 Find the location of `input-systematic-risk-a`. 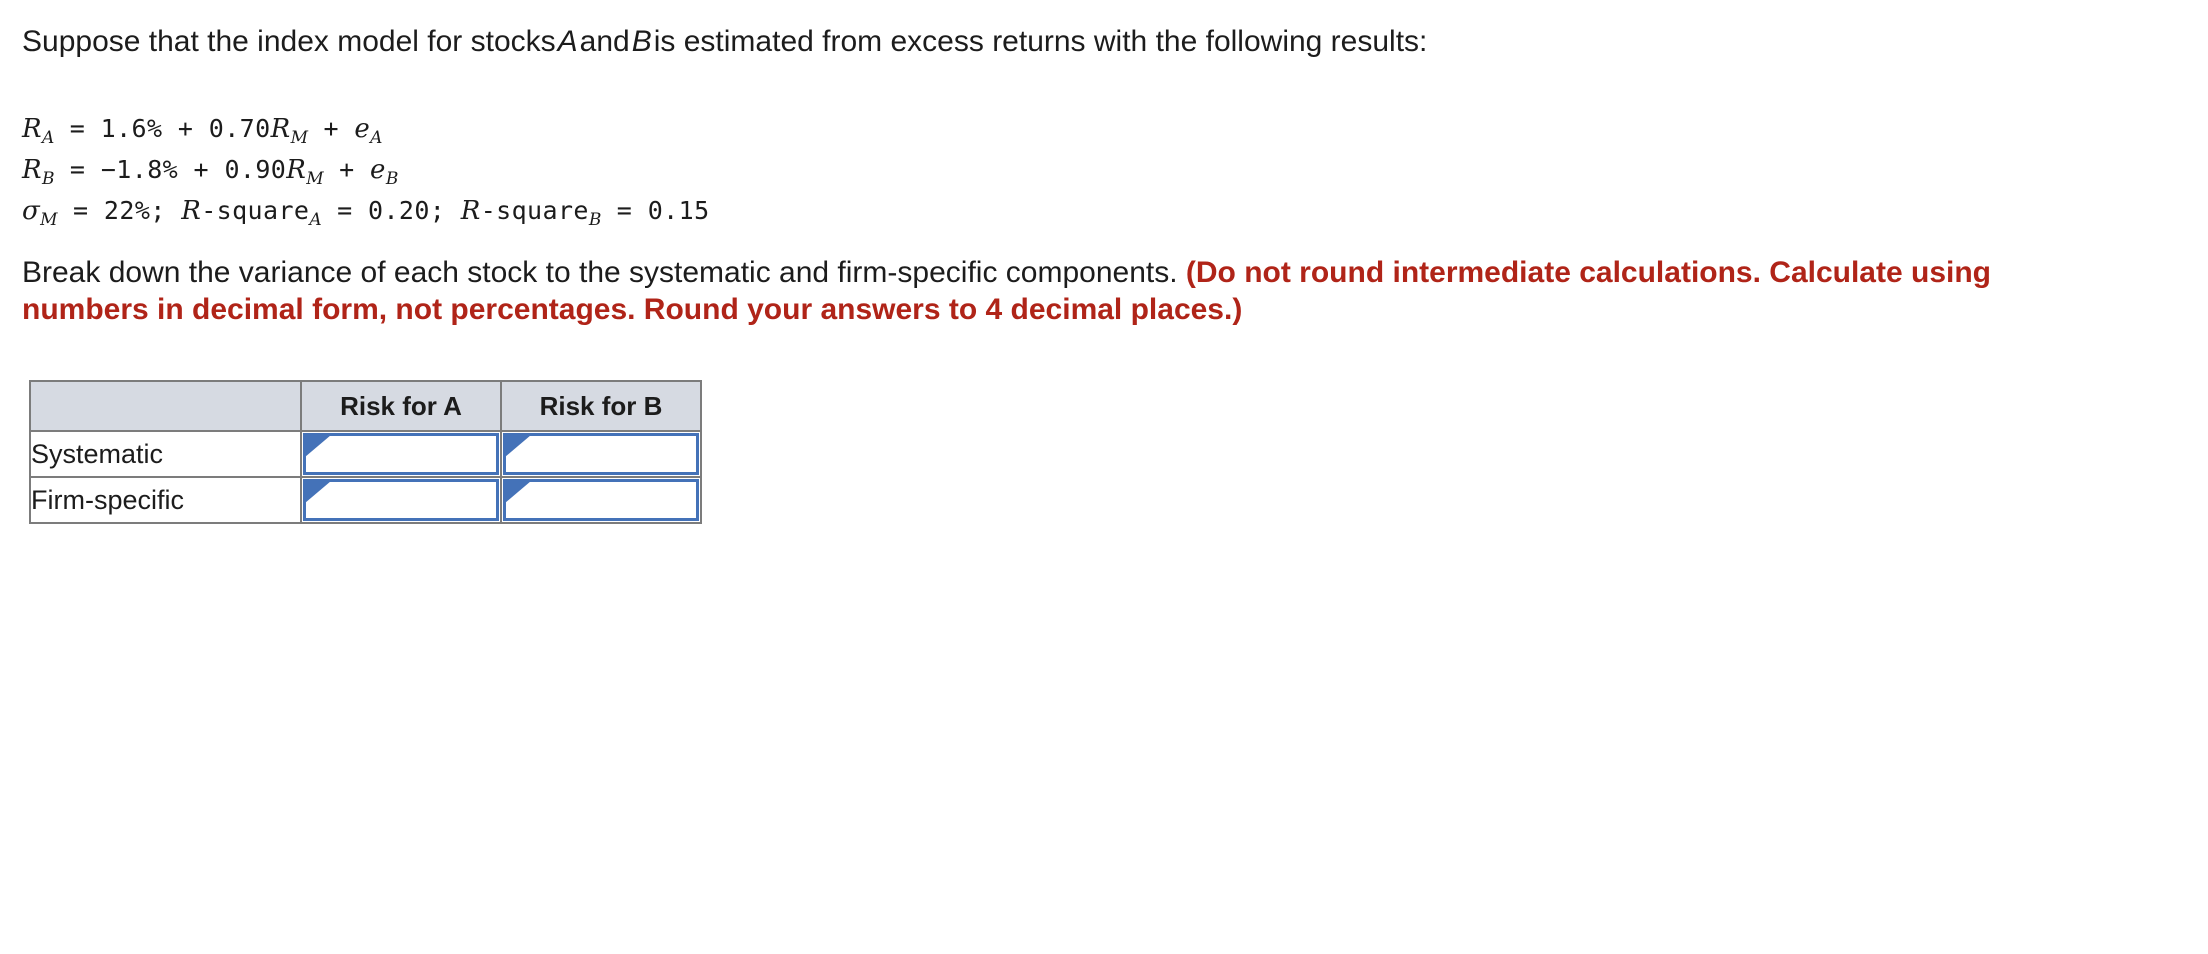

input-systematic-risk-a is located at coordinates (401, 454).